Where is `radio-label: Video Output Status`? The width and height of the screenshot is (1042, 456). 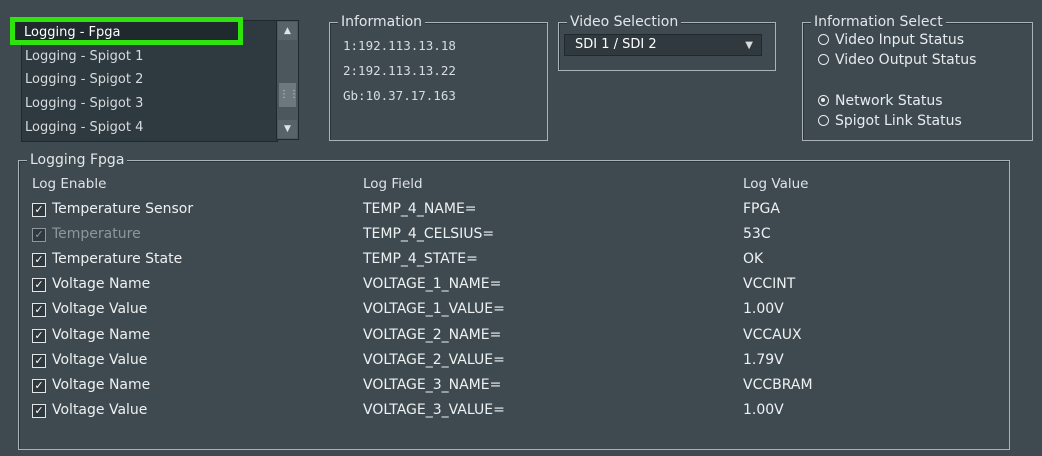 radio-label: Video Output Status is located at coordinates (906, 60).